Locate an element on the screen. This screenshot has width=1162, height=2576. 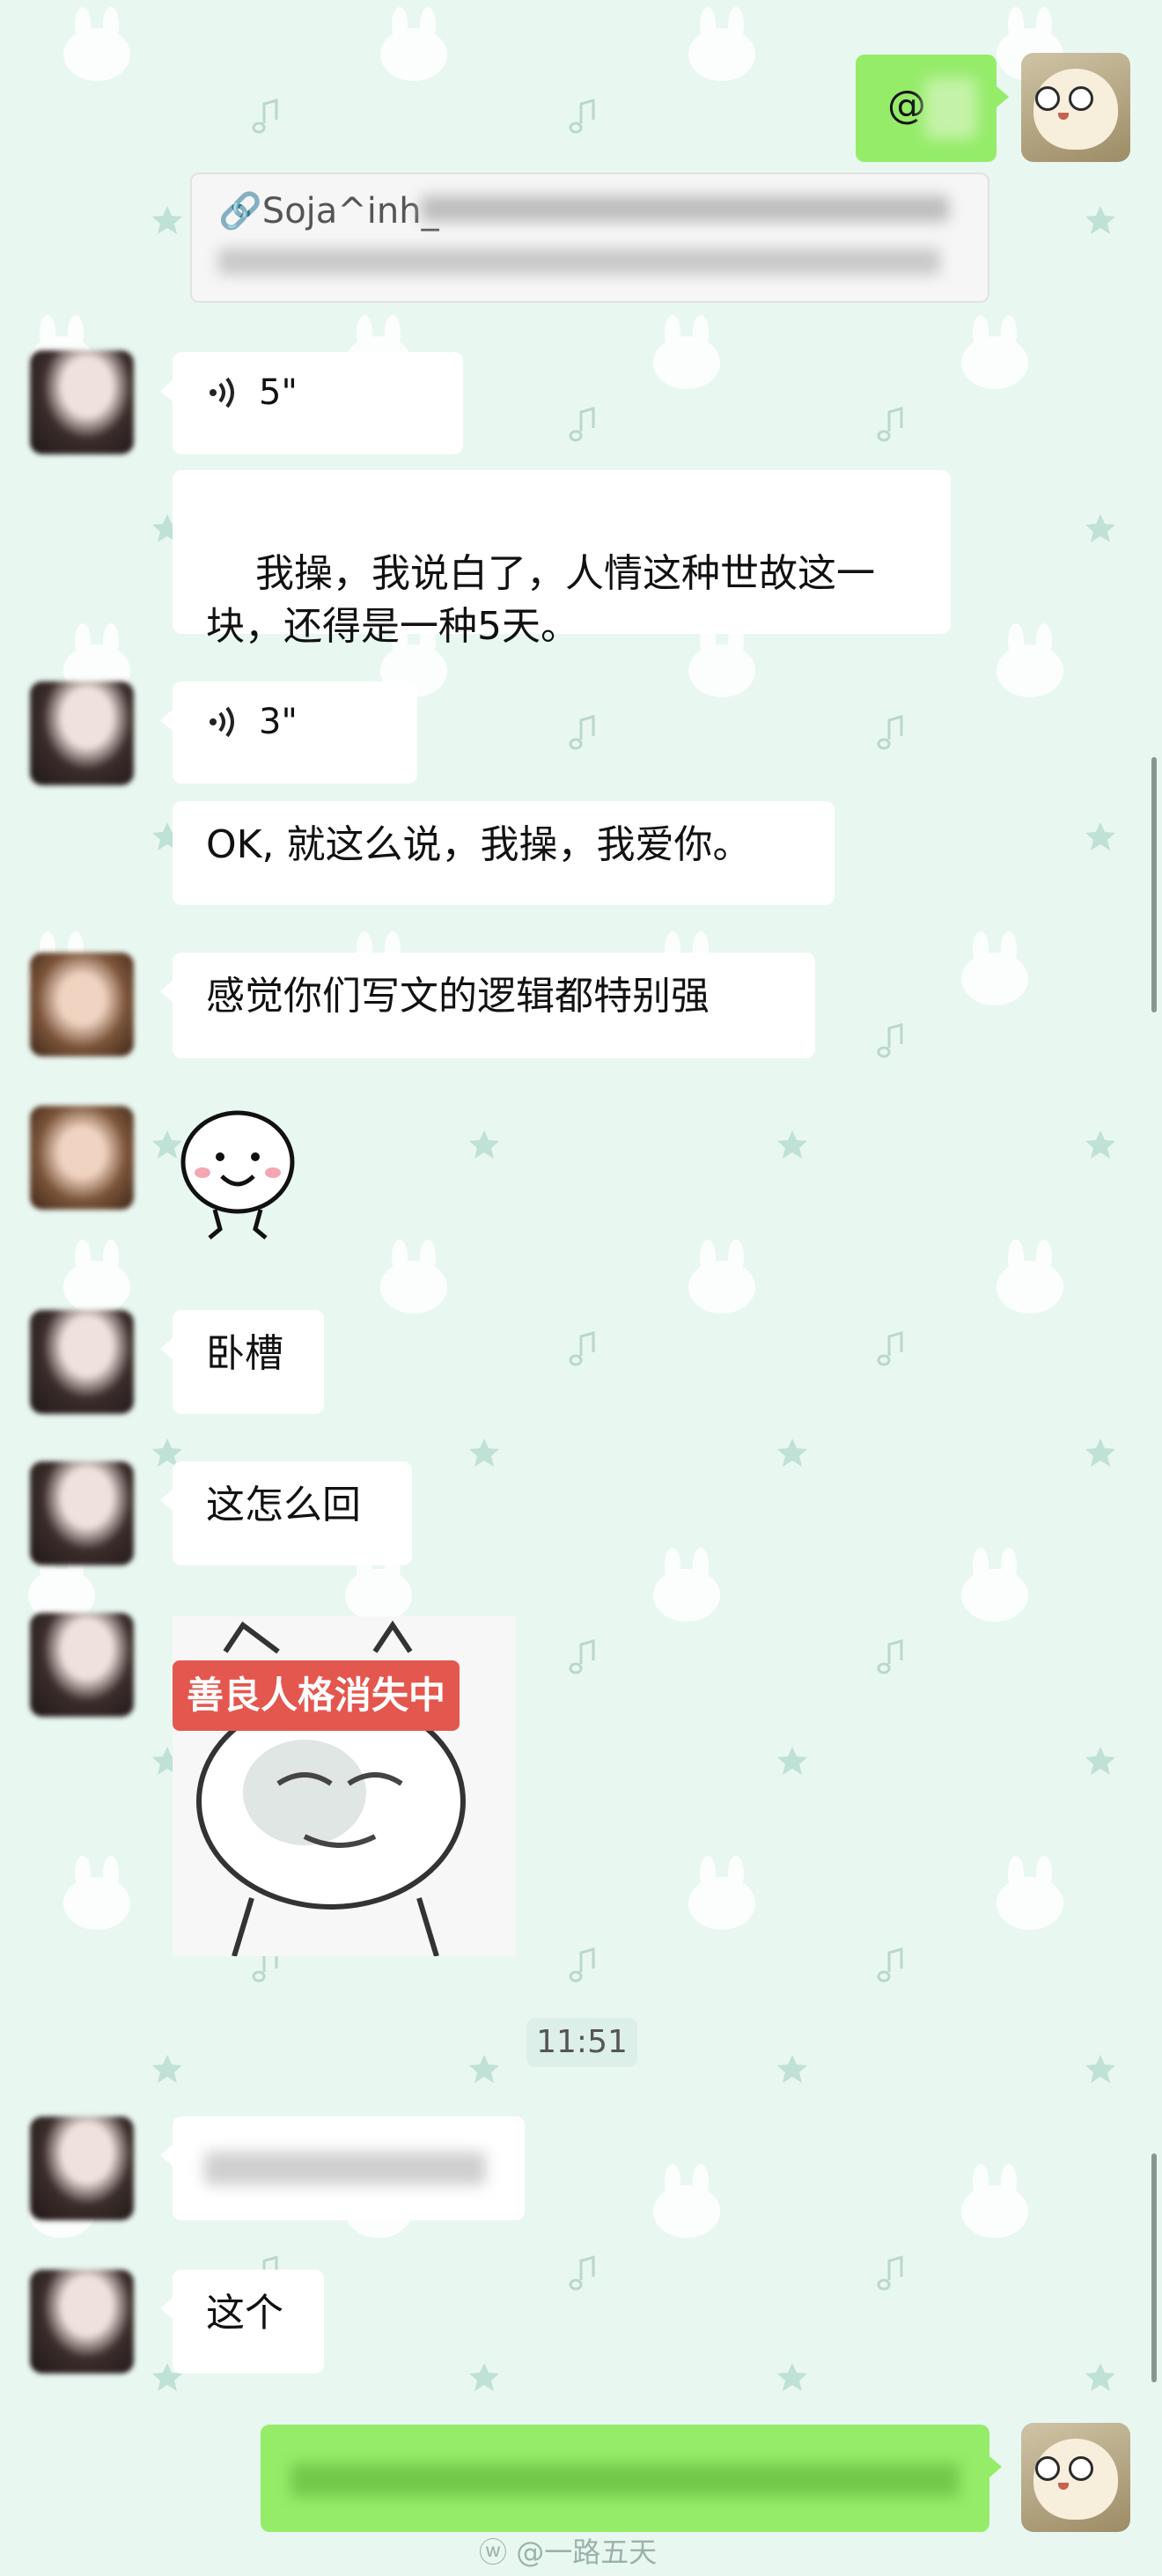
voice-duration: 3" is located at coordinates (278, 722).